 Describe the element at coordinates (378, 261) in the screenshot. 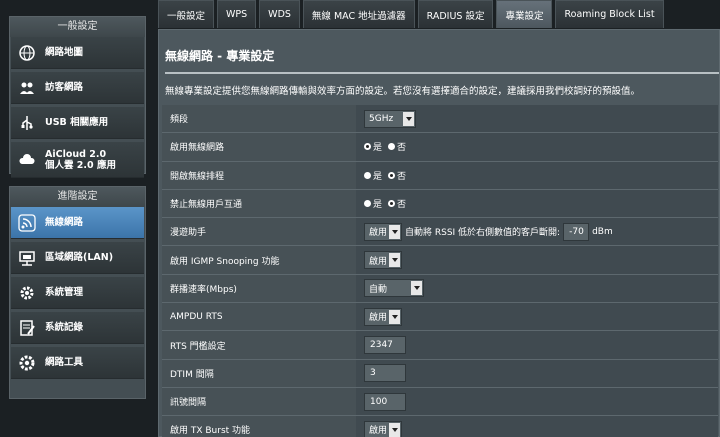

I see `igmp-snooping-select-value: 啟用` at that location.